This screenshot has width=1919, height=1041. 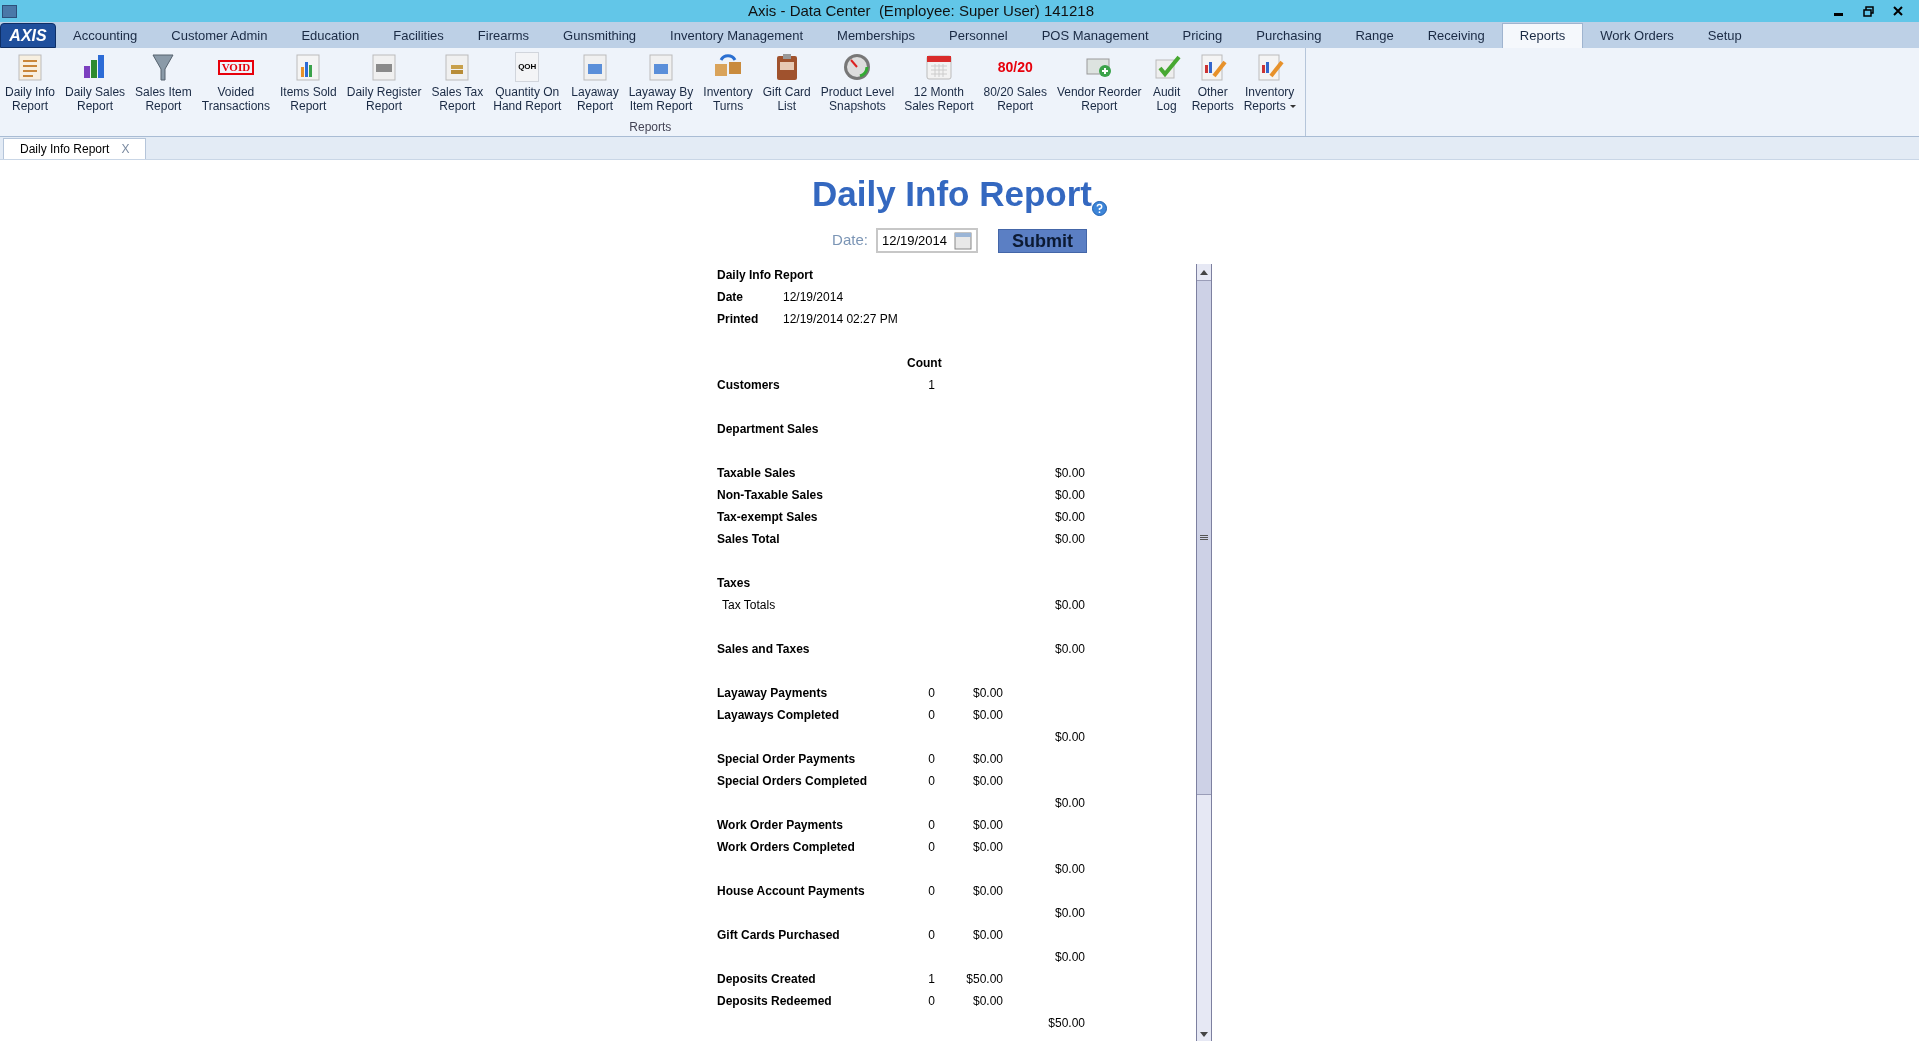 What do you see at coordinates (931, 979) in the screenshot?
I see `count-value: 1` at bounding box center [931, 979].